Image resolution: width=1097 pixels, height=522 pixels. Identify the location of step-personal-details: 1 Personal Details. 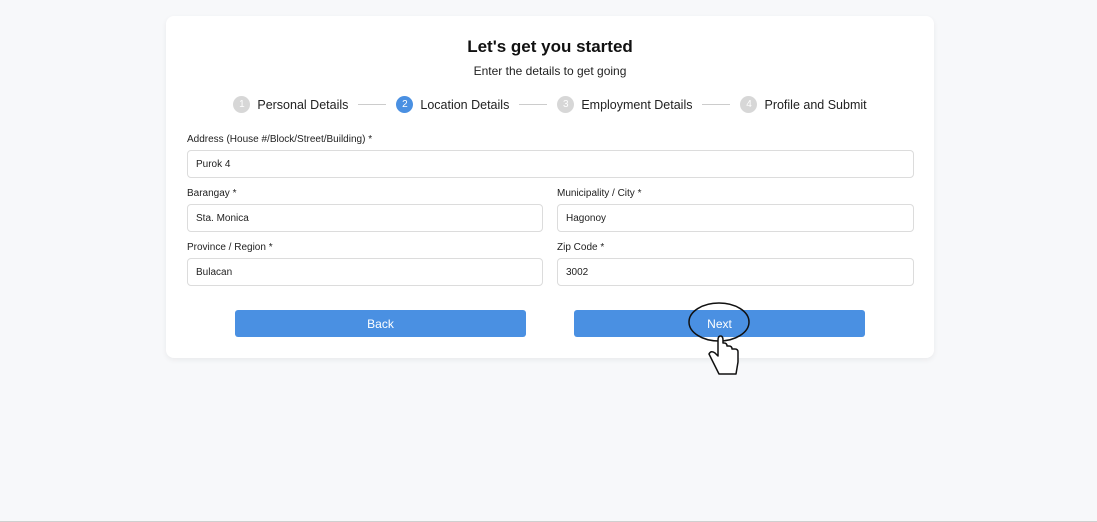
(290, 104).